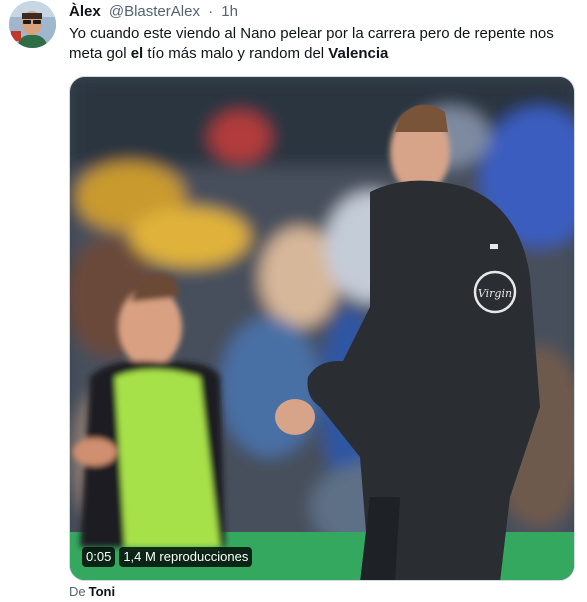 The width and height of the screenshot is (587, 602). I want to click on video-attribution: De Toni, so click(92, 592).